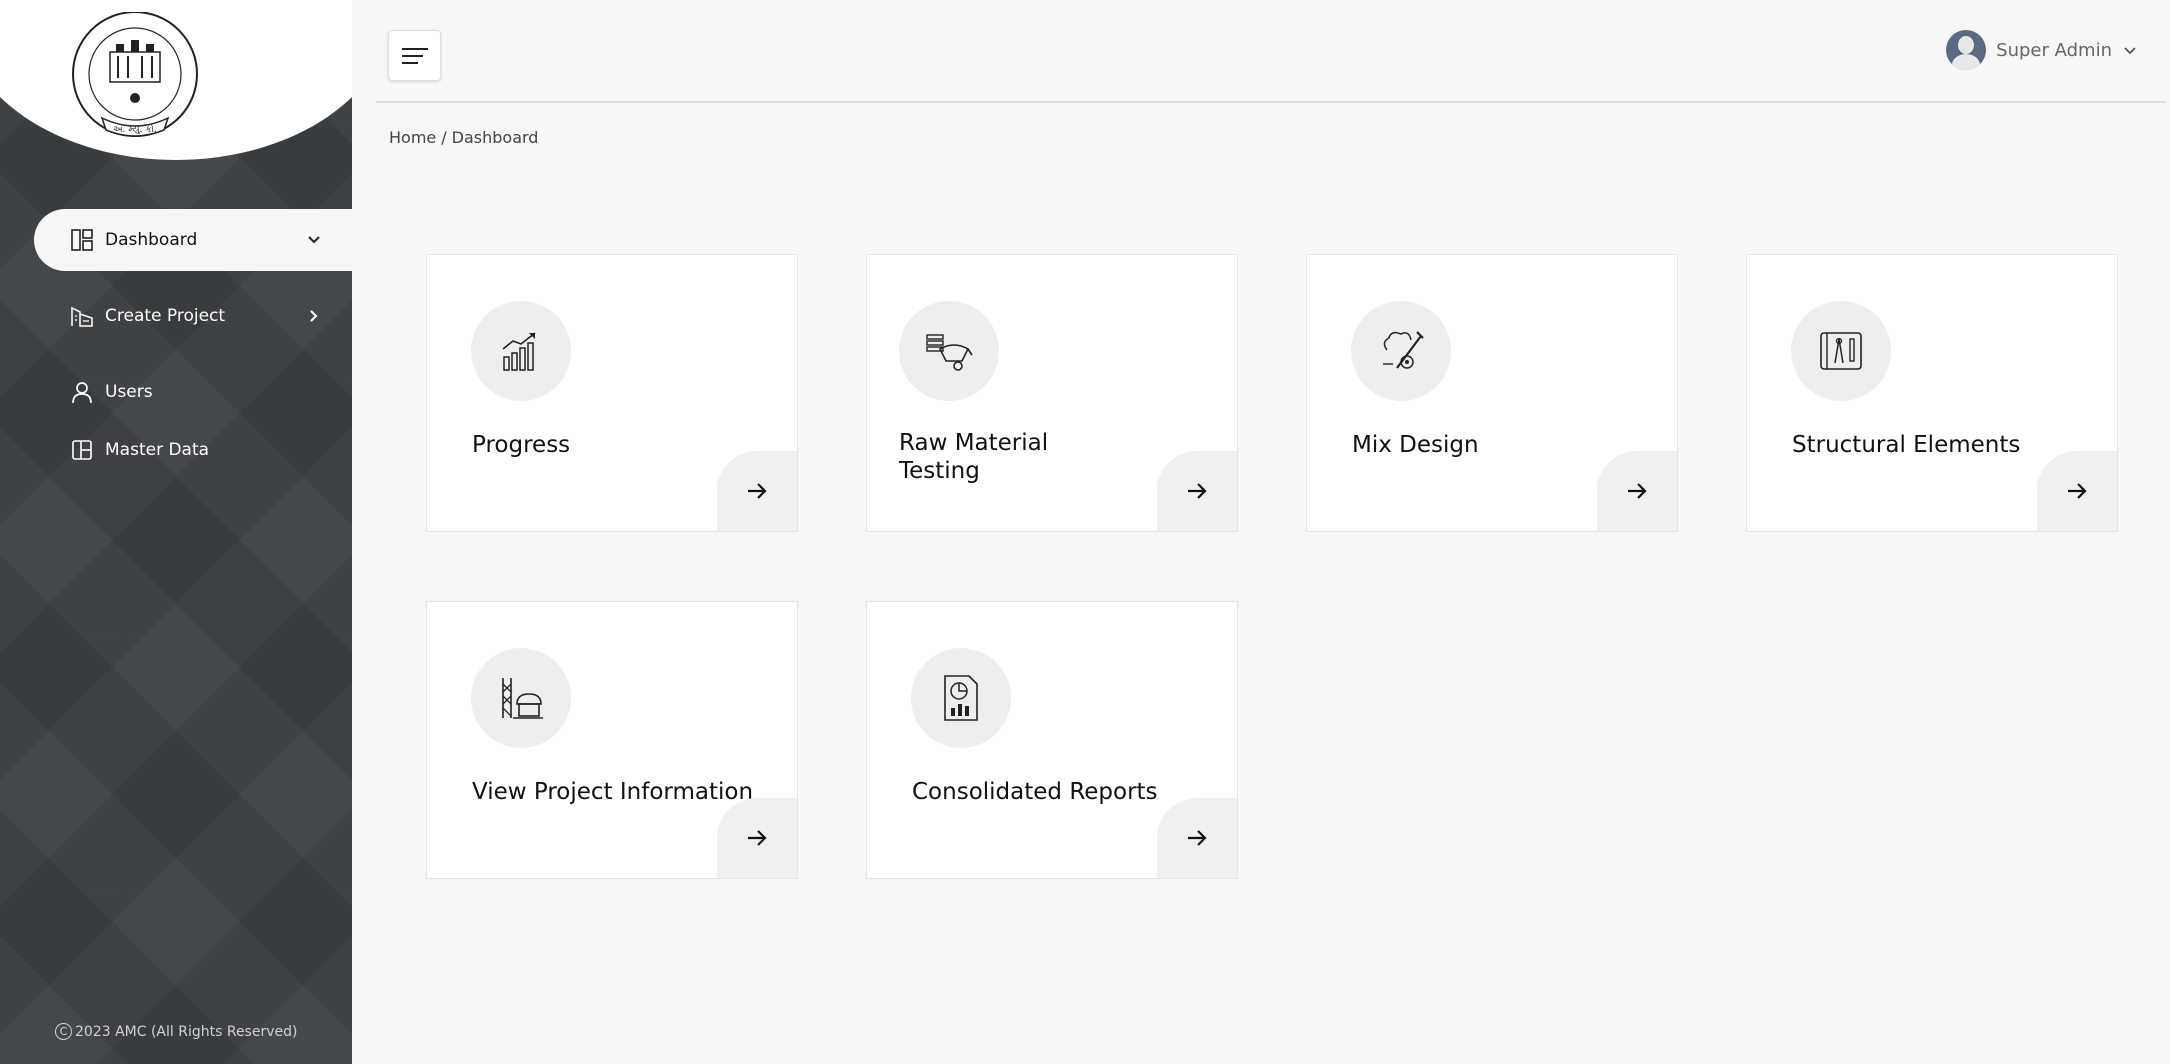 Image resolution: width=2170 pixels, height=1064 pixels. Describe the element at coordinates (314, 316) in the screenshot. I see `chevron-right-icon` at that location.